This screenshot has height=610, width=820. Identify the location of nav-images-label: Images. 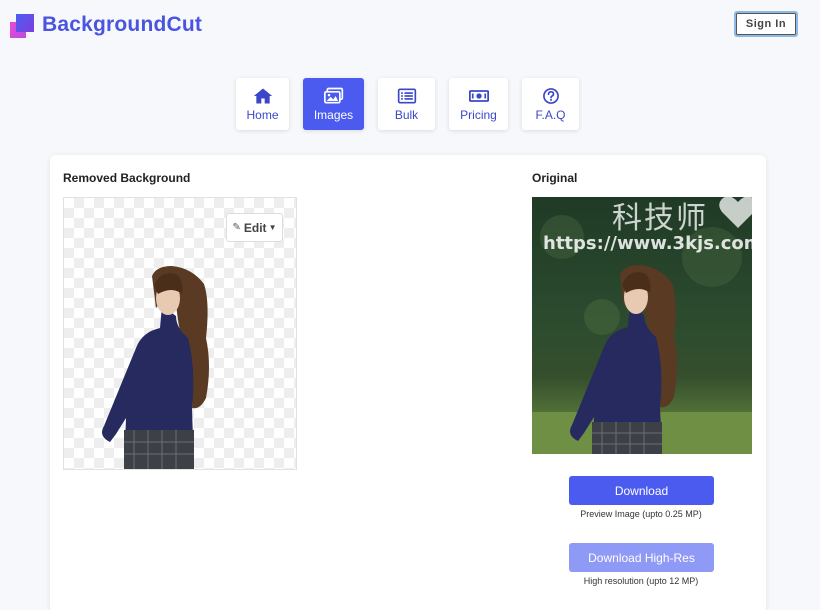
(333, 114).